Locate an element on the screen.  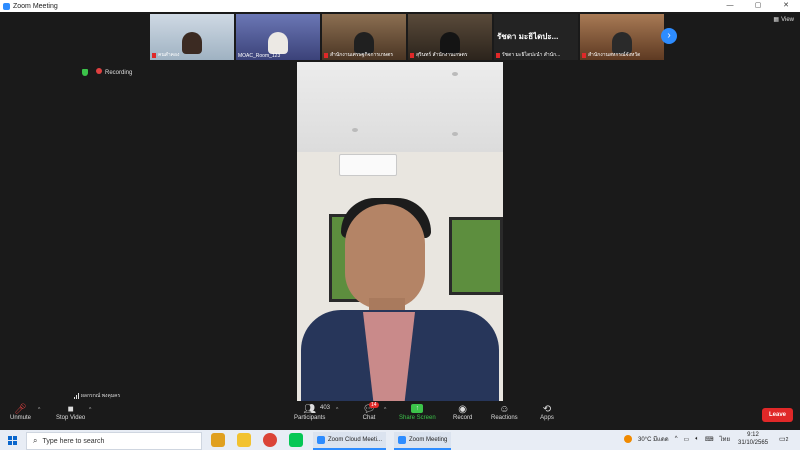
participant-tile: คนสำคอง is located at coordinates (192, 37).